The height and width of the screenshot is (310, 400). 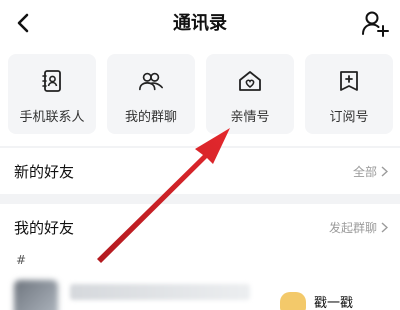 I want to click on new-friends-row: 新的好友 全部, so click(x=200, y=171).